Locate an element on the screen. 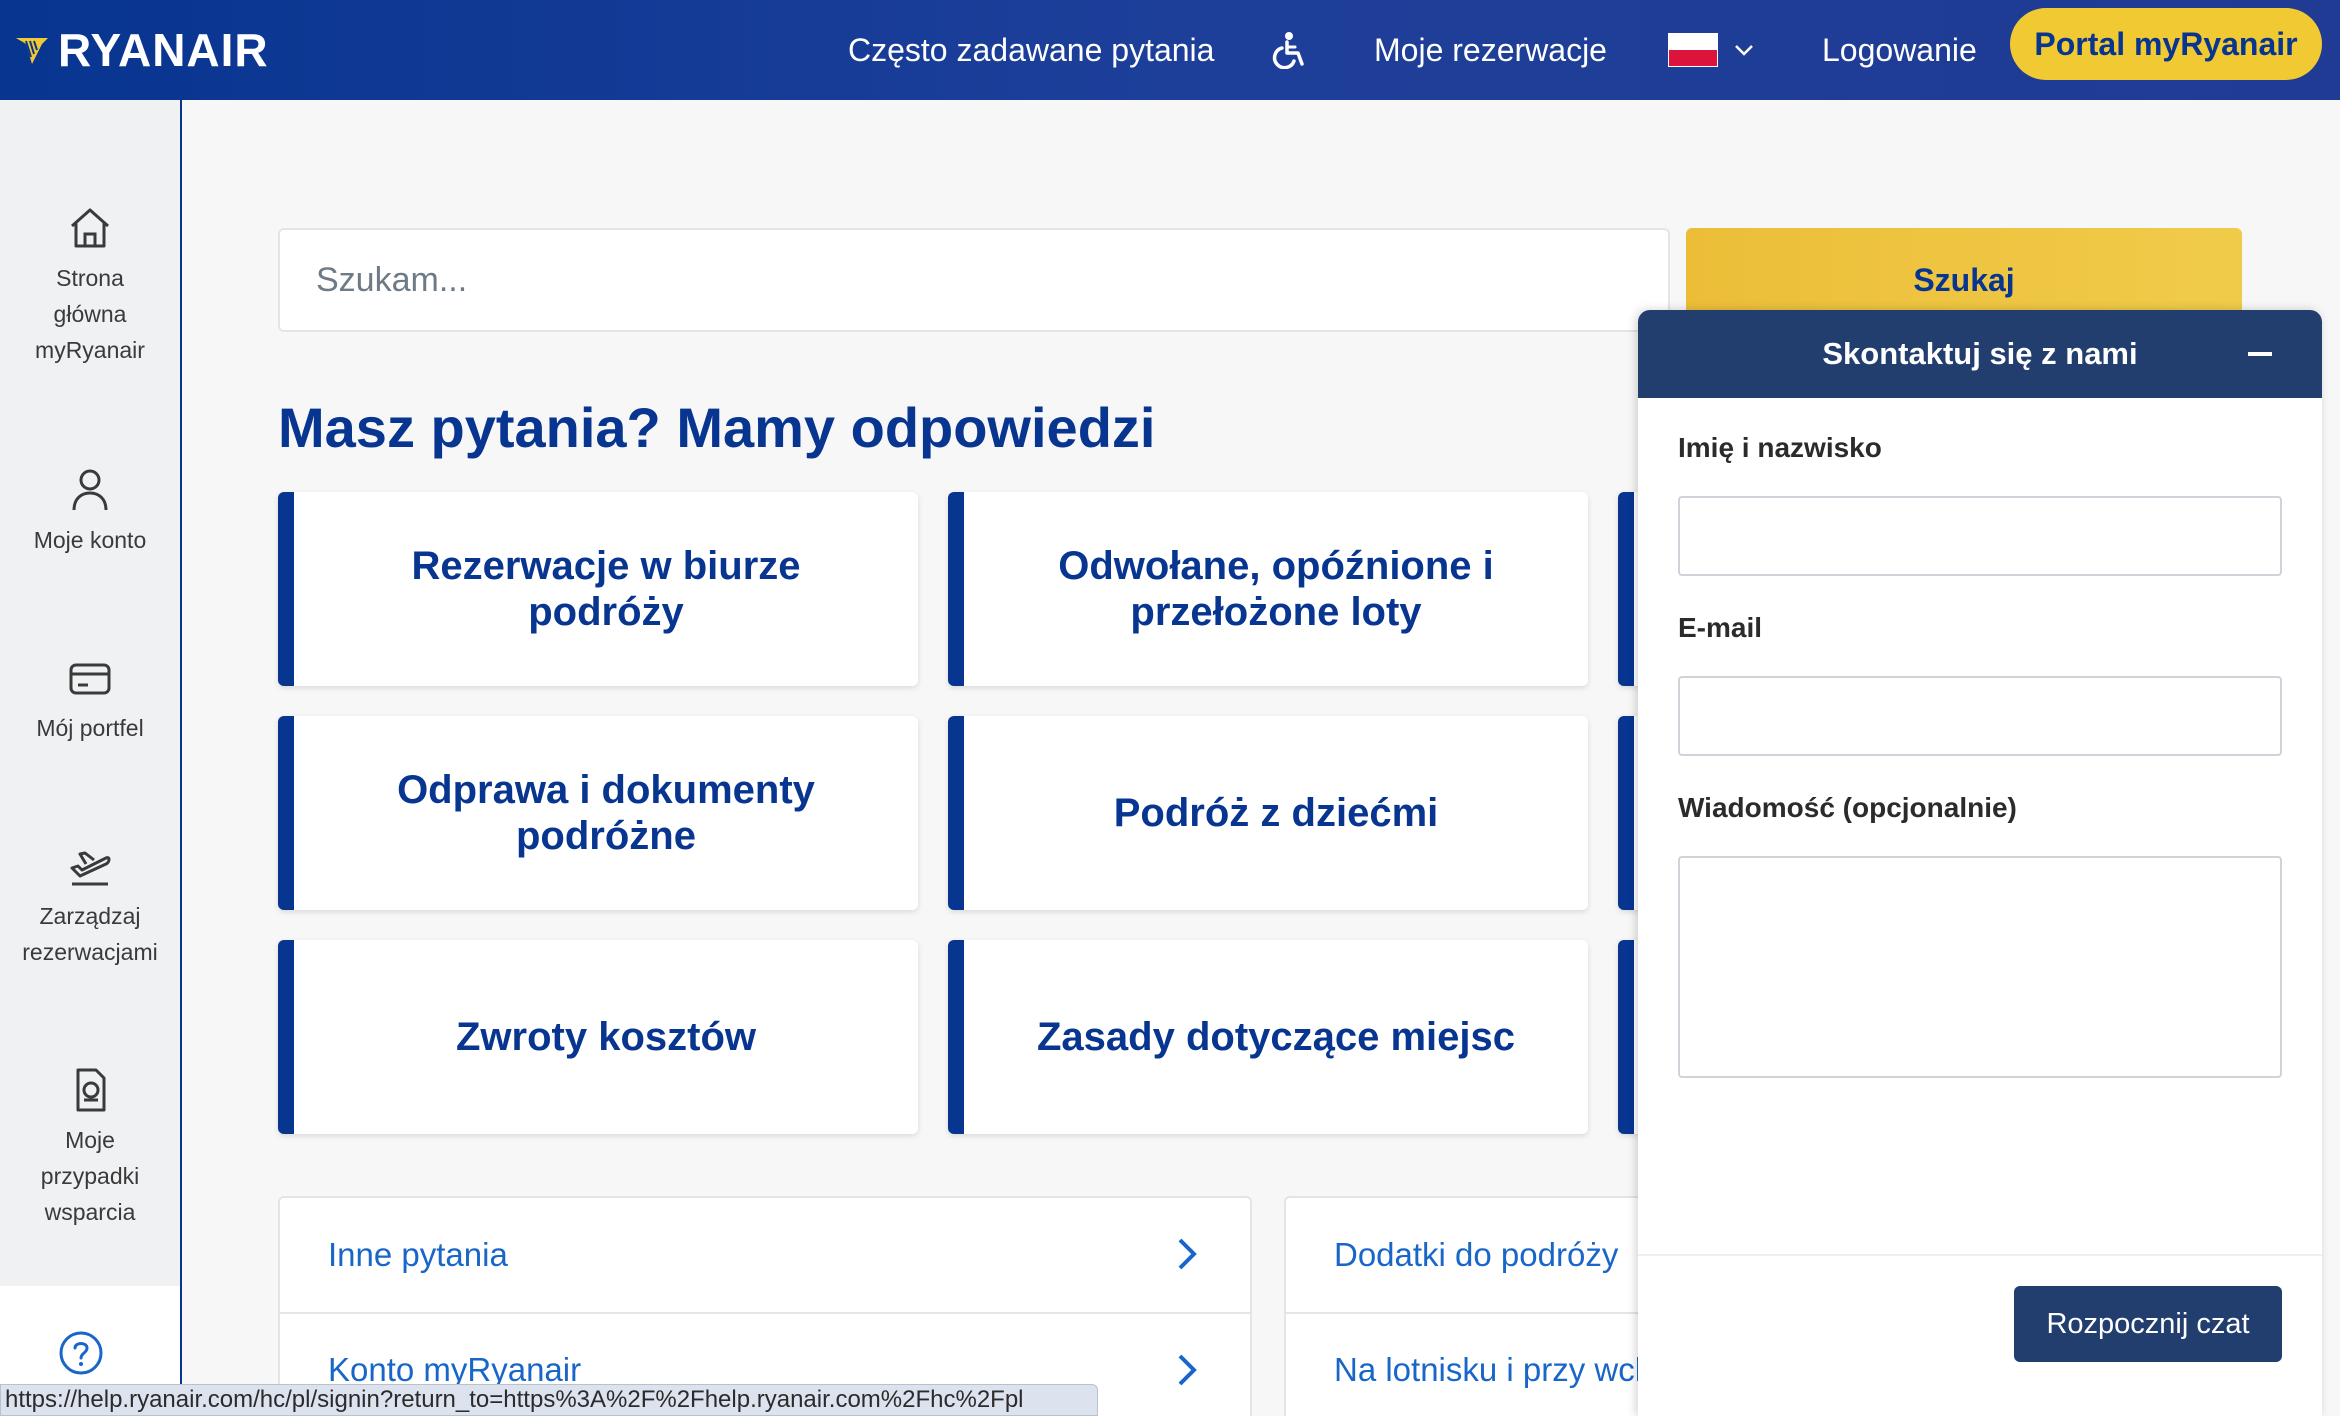 The height and width of the screenshot is (1416, 2340). topic-list-left: Inne pytania Konto myRyanair is located at coordinates (765, 1306).